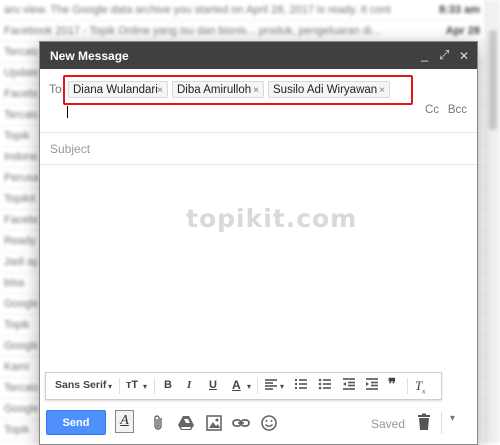 The width and height of the screenshot is (500, 445). What do you see at coordinates (269, 423) in the screenshot?
I see `emoji-icon` at bounding box center [269, 423].